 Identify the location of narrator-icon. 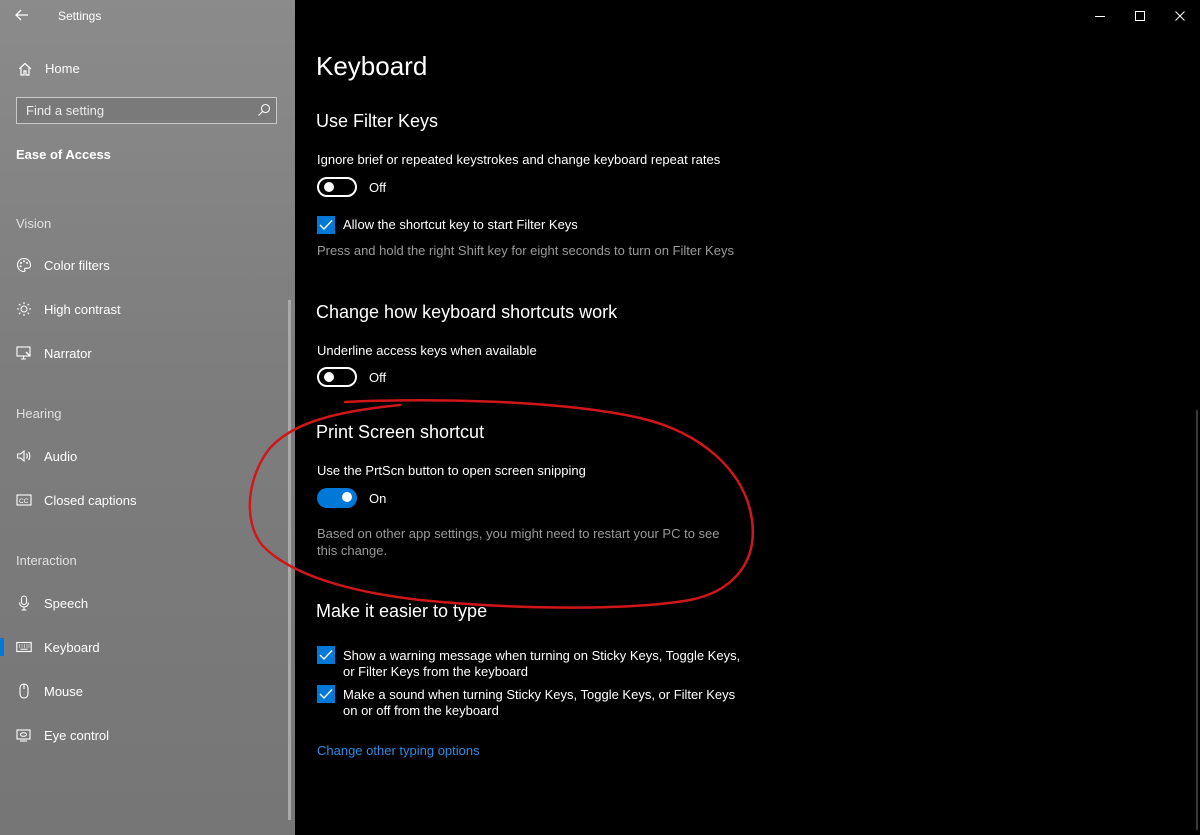
(23, 353).